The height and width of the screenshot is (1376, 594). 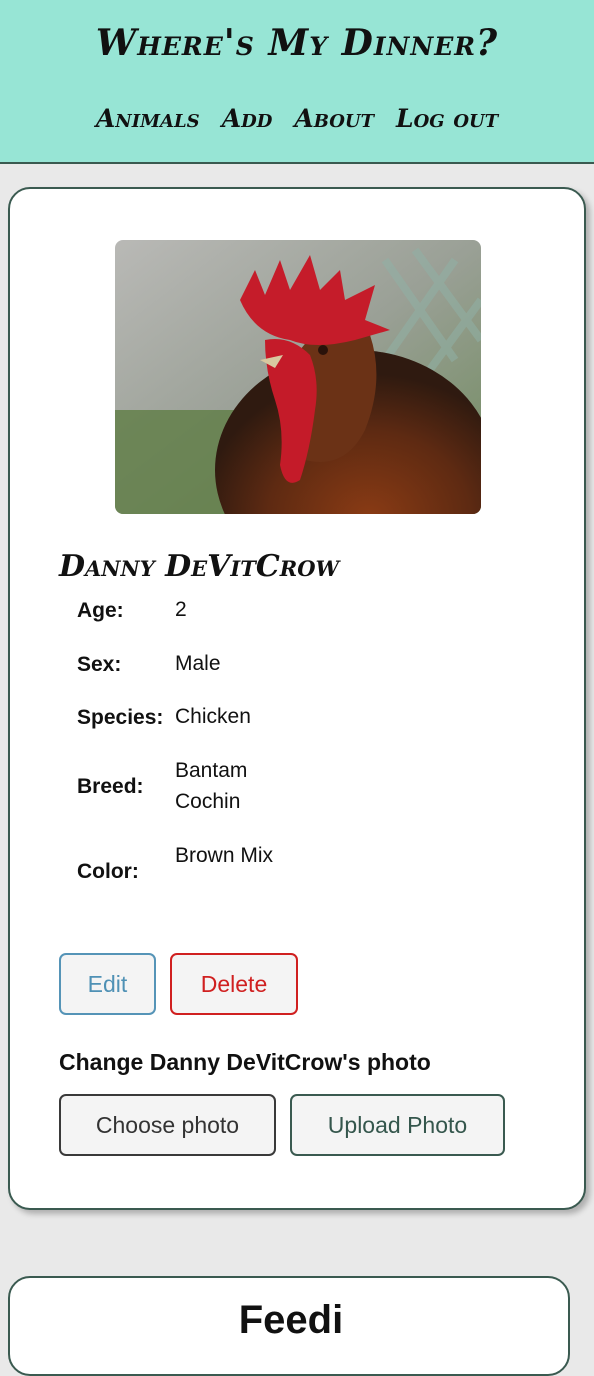 What do you see at coordinates (110, 786) in the screenshot?
I see `detail-label: Breed:` at bounding box center [110, 786].